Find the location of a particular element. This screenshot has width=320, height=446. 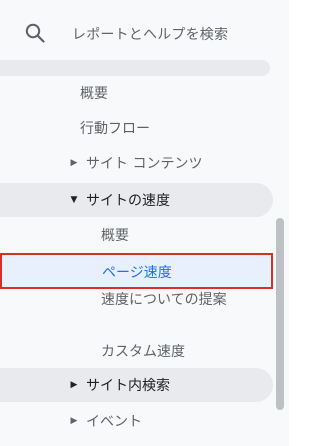

sidebar-item-speed-suggestions: 速度についての提案 is located at coordinates (186, 300).